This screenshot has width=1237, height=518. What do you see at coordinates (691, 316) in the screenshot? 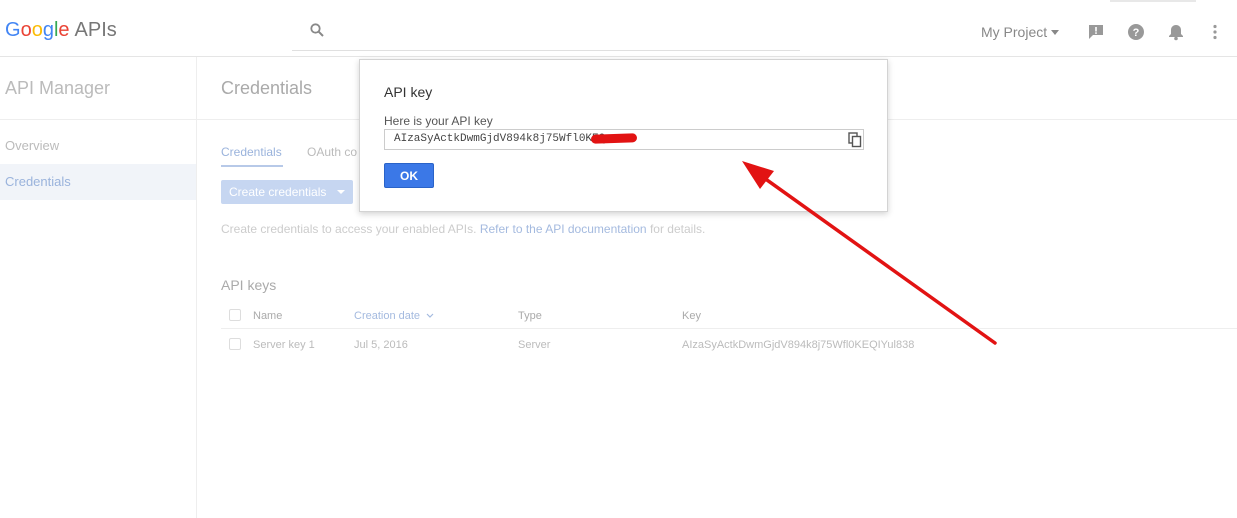
I see `column-header-key: Key` at bounding box center [691, 316].